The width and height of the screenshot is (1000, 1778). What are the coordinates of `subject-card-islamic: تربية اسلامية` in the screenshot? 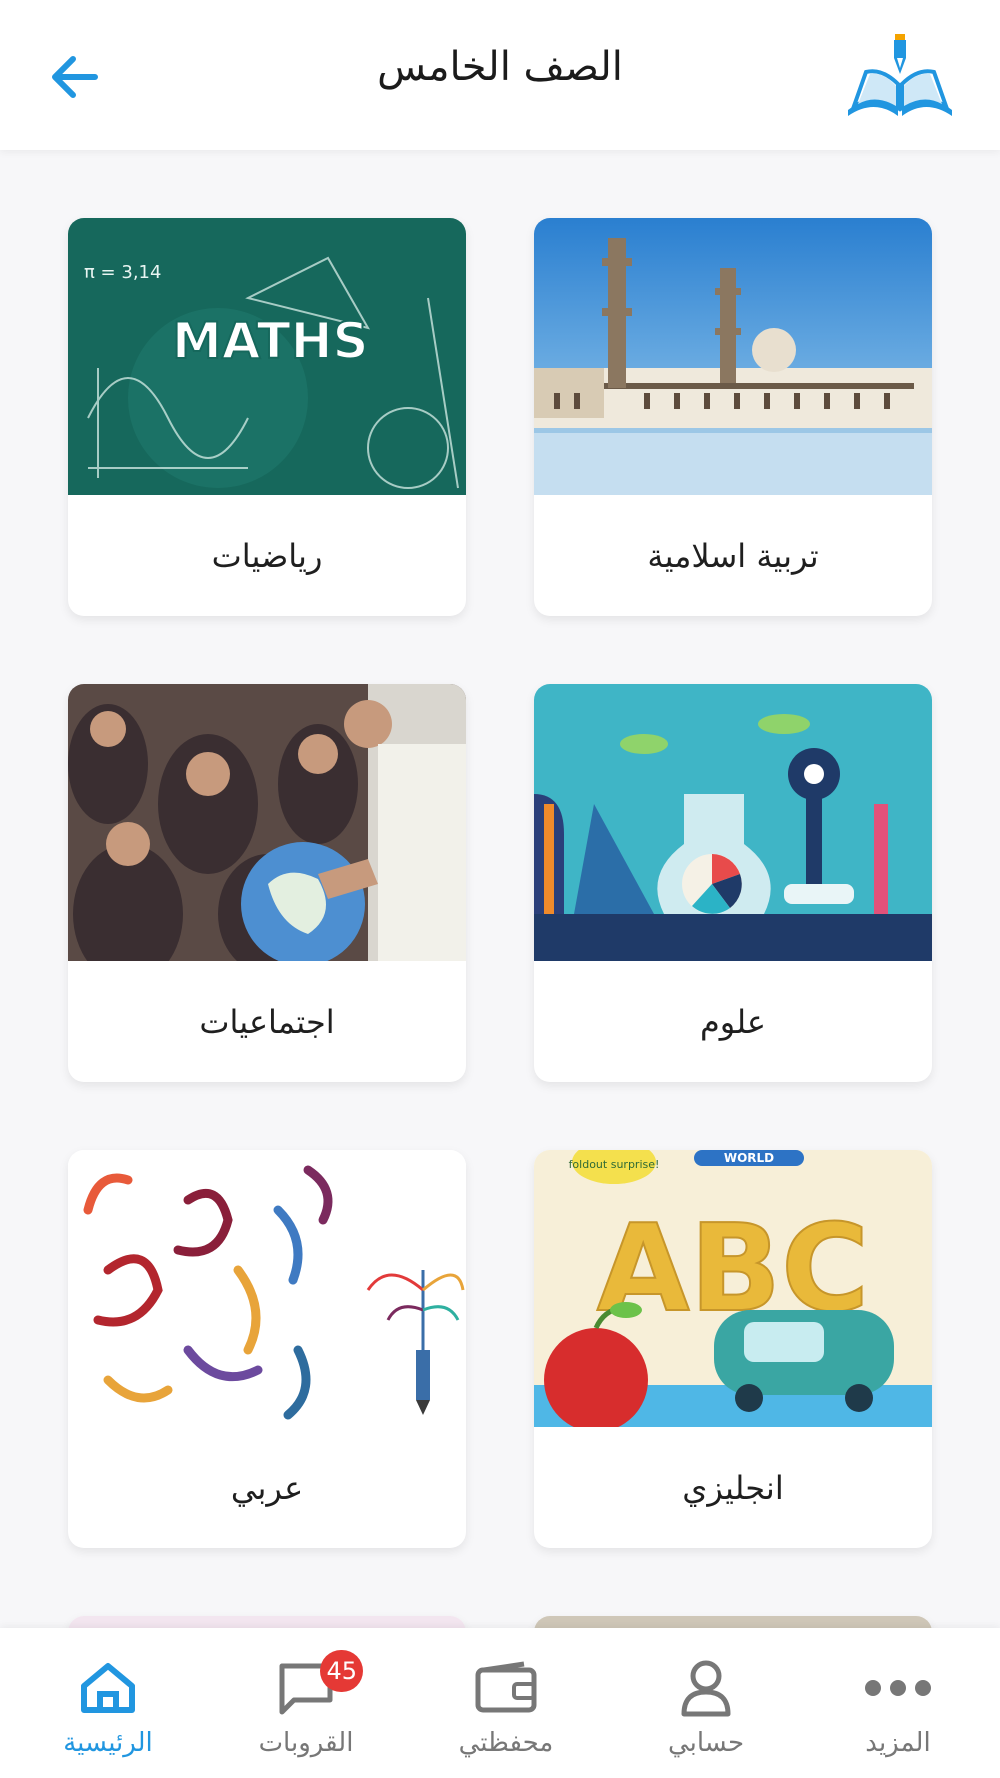 It's located at (733, 417).